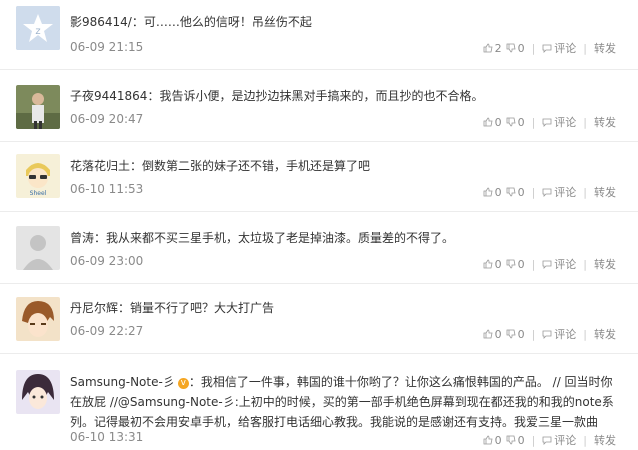  Describe the element at coordinates (122, 382) in the screenshot. I see `username-link: Samsung-Note-彡` at that location.